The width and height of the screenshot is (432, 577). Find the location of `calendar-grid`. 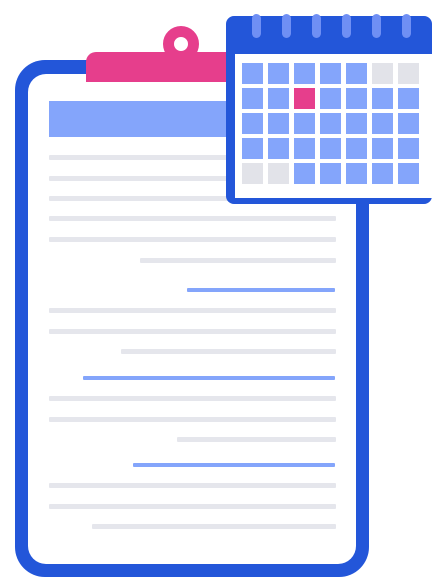

calendar-grid is located at coordinates (330, 123).